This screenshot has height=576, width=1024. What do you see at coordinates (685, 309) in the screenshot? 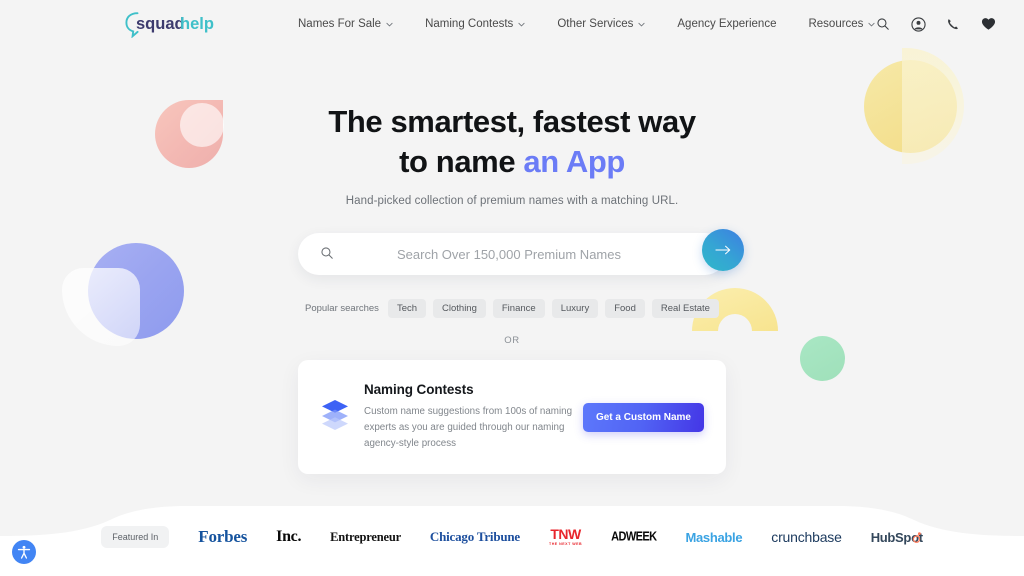
I see `tag-real-estate: Real Estate` at bounding box center [685, 309].